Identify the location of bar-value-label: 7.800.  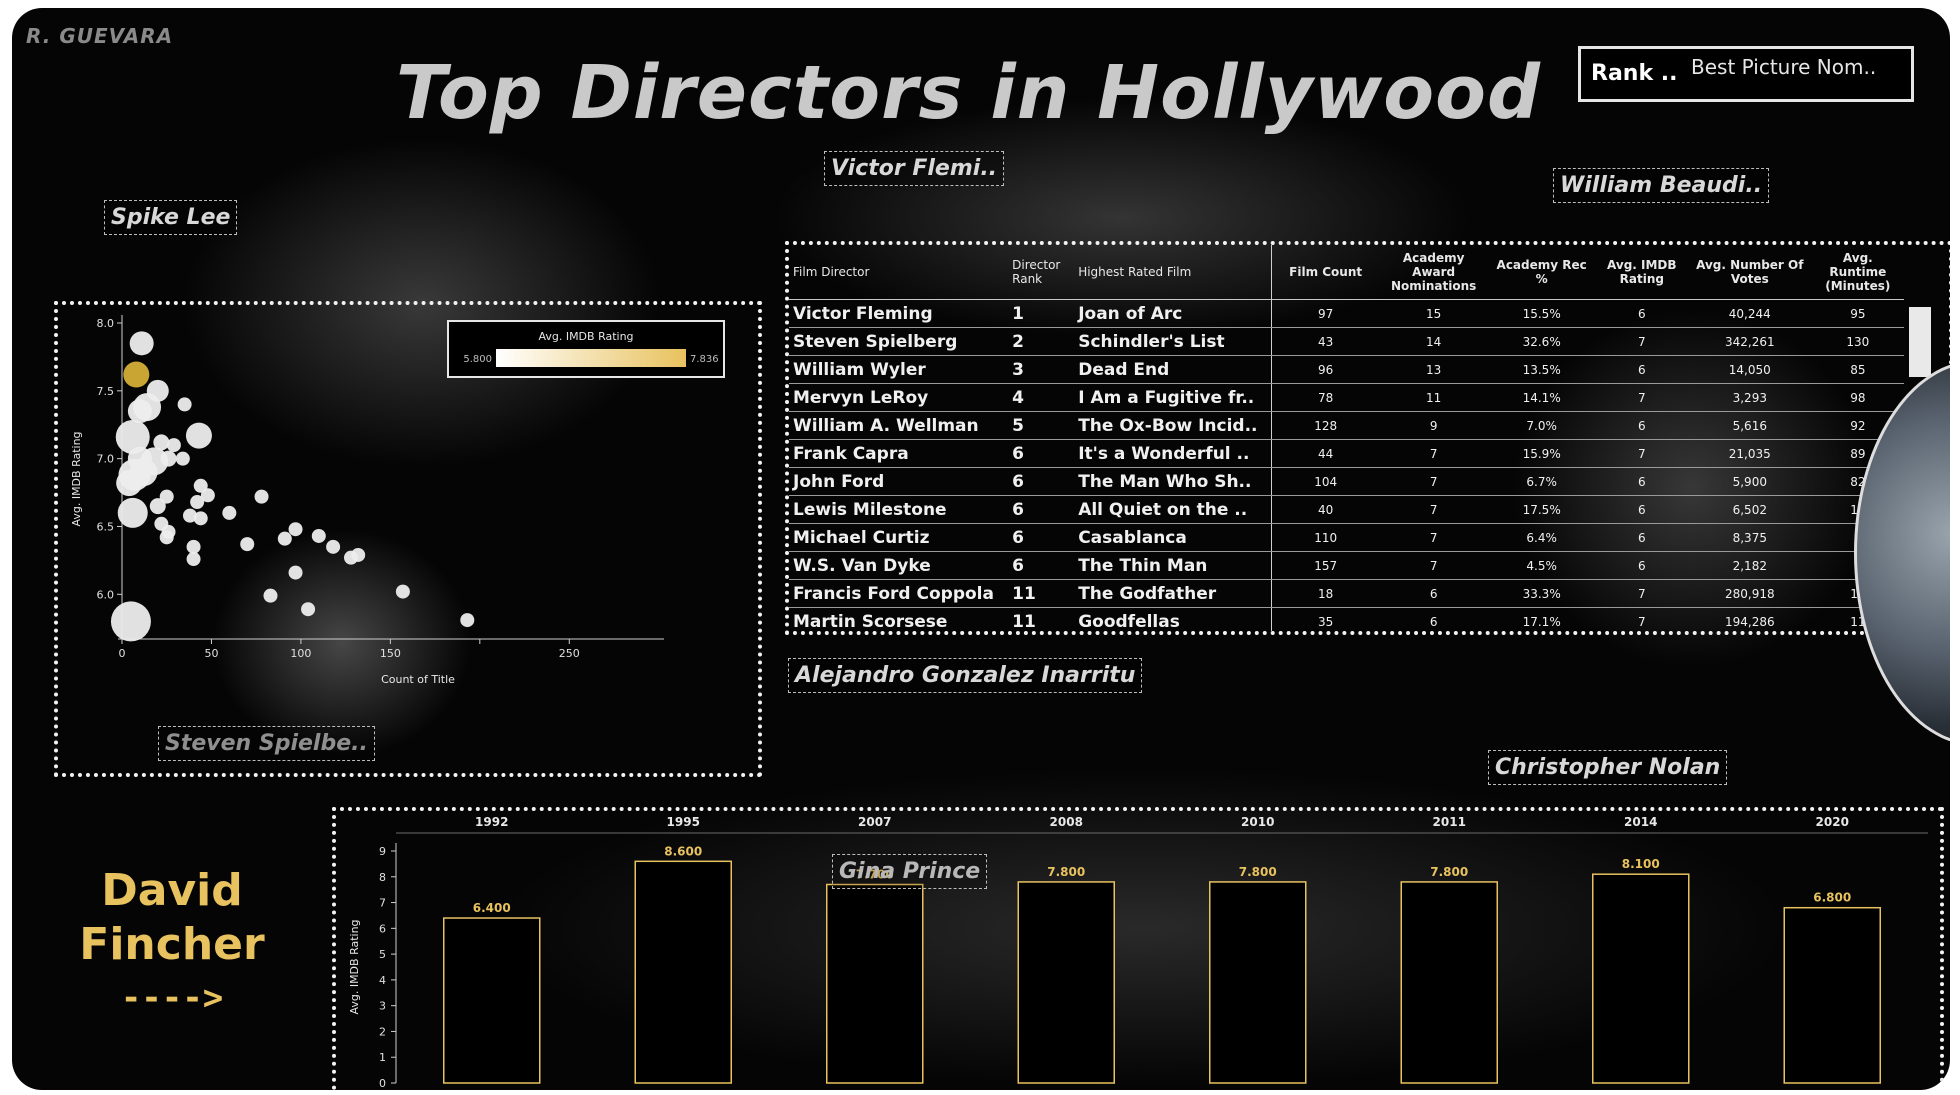
(1258, 872).